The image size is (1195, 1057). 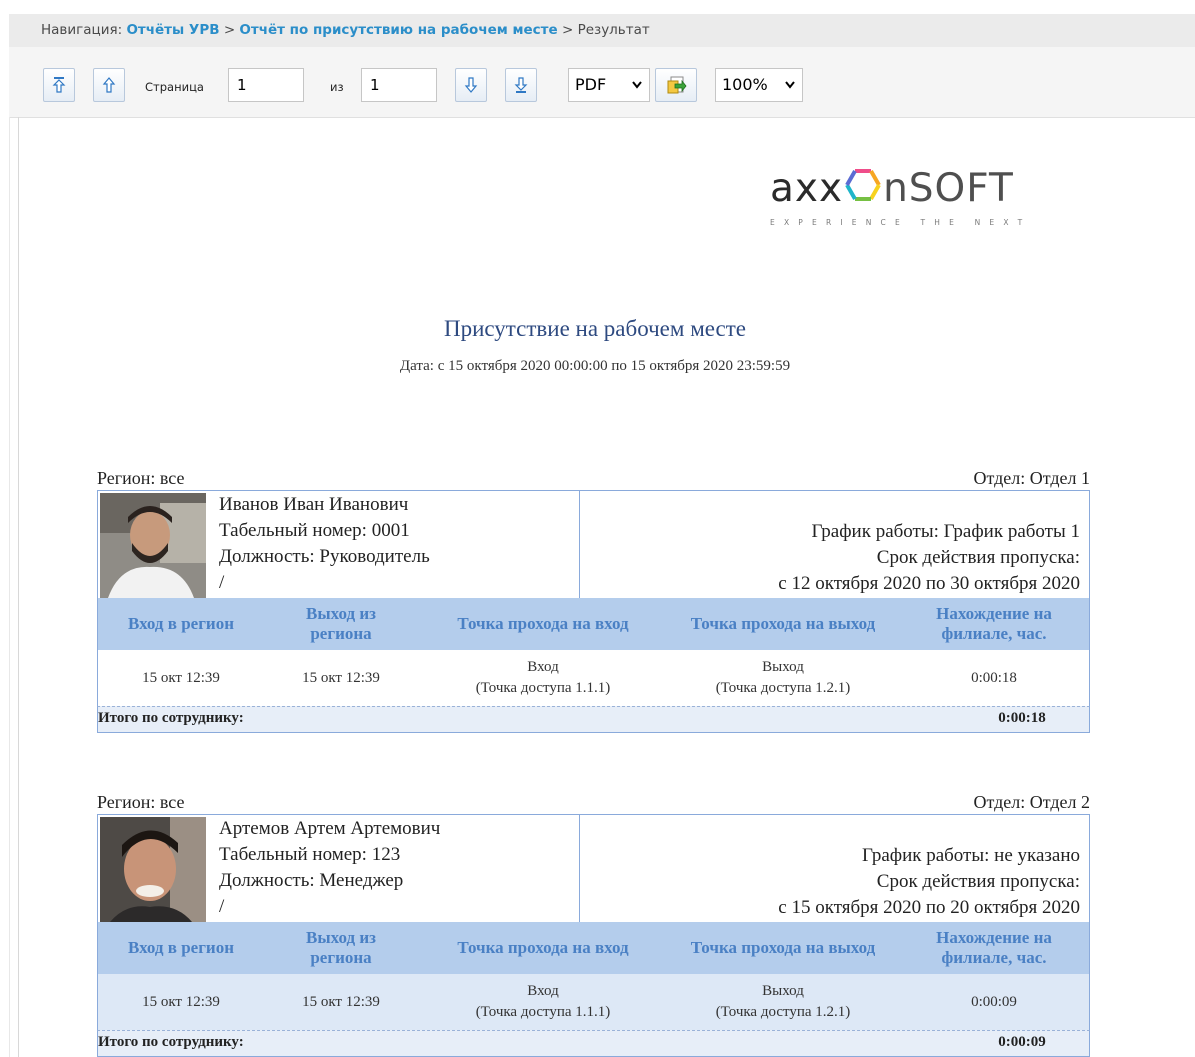 What do you see at coordinates (929, 907) in the screenshot?
I see `pass-validity-period: с 15 октября 2020 по 20 октября 2020` at bounding box center [929, 907].